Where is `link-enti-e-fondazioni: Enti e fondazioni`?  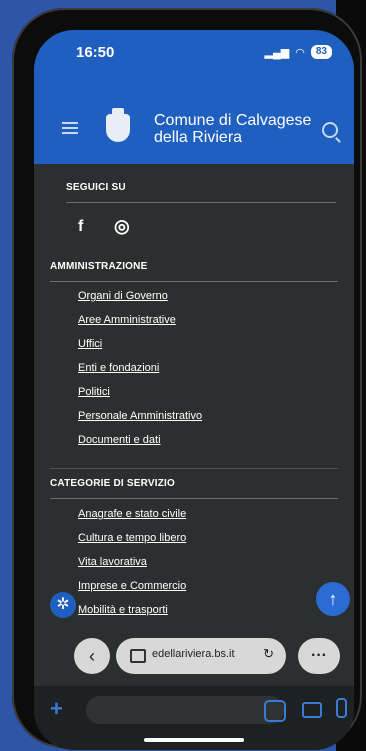
link-enti-e-fondazioni: Enti e fondazioni is located at coordinates (118, 368).